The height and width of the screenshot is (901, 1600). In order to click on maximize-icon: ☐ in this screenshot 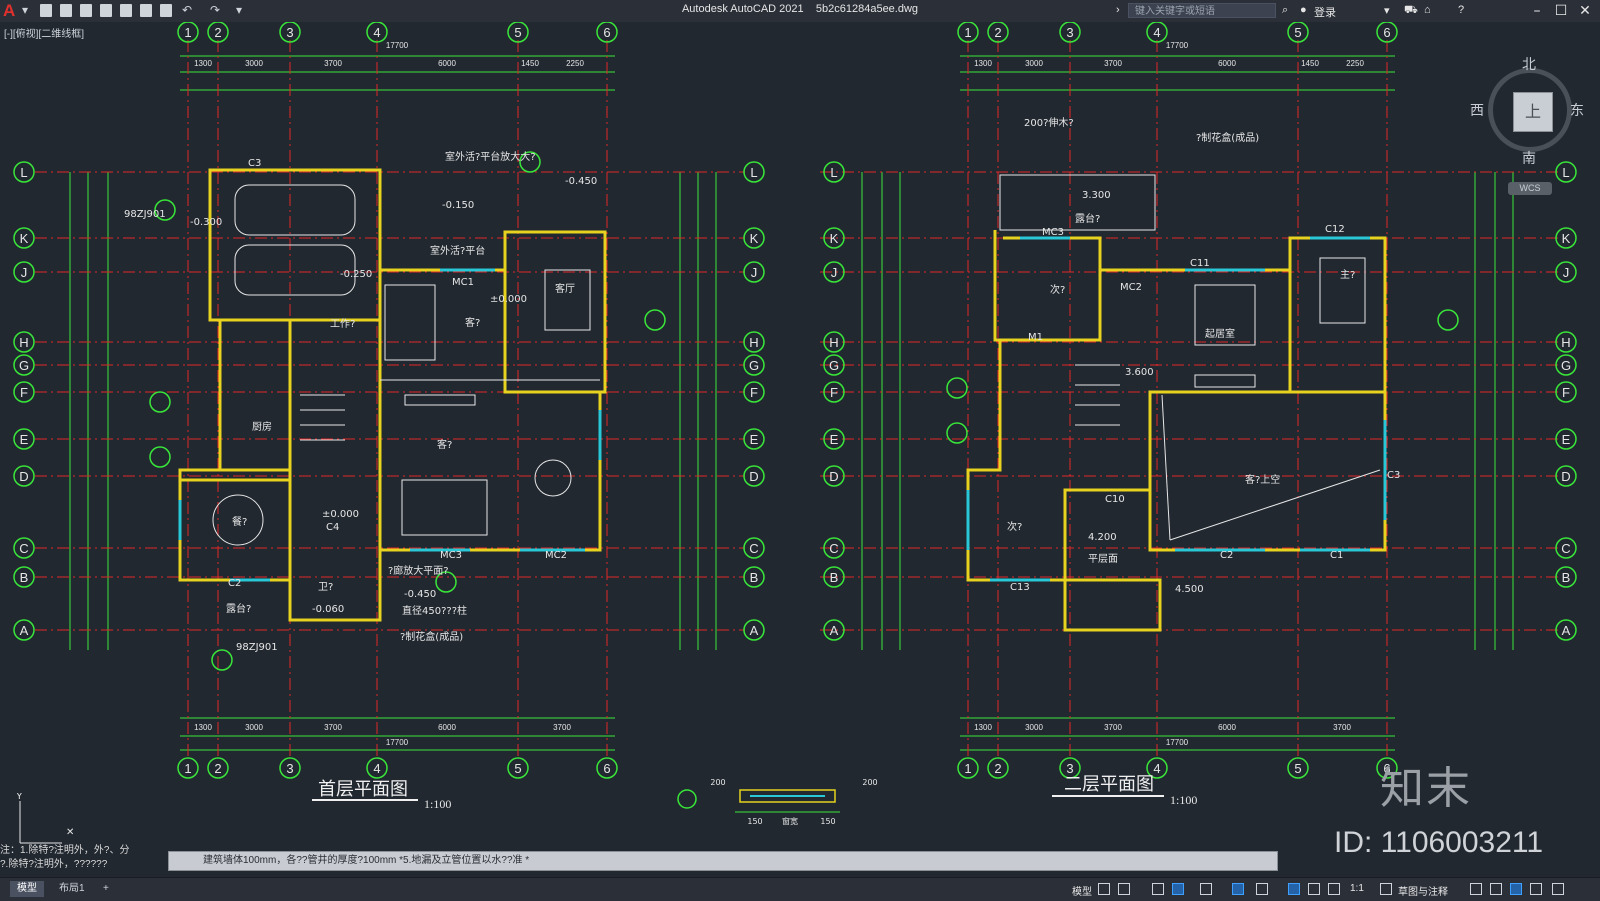, I will do `click(1561, 11)`.